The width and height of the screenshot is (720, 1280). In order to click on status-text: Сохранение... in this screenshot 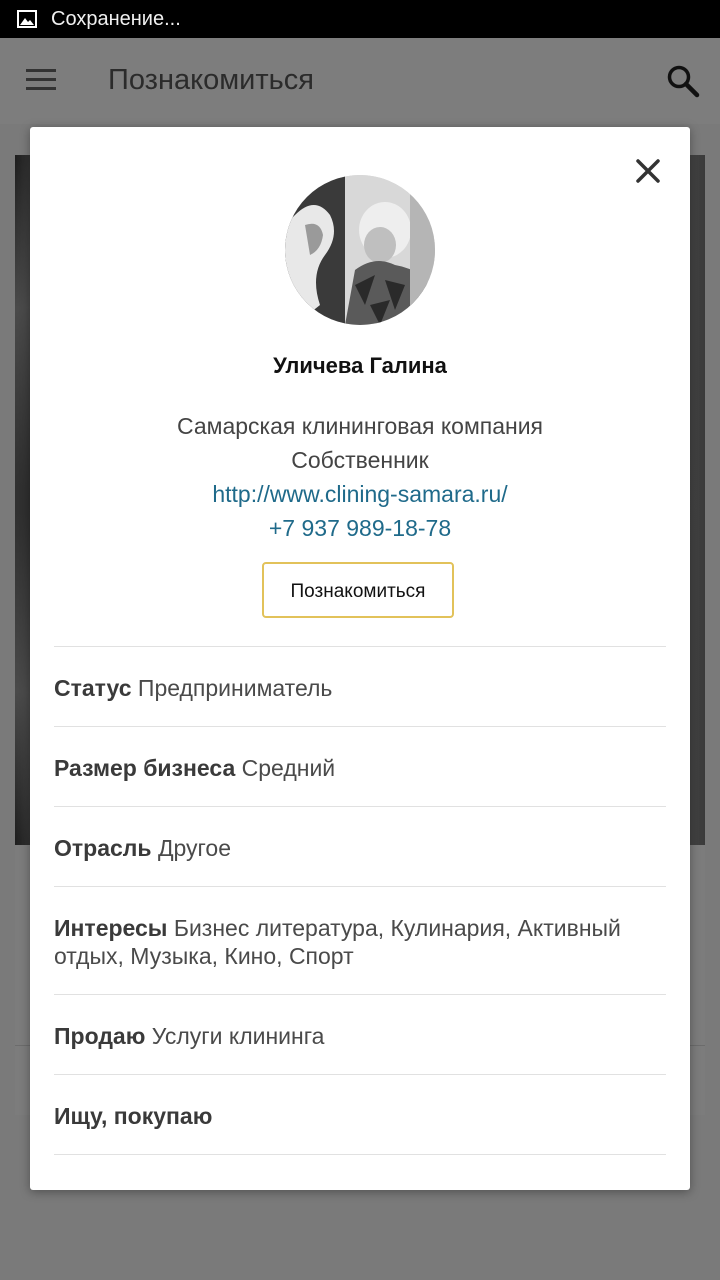, I will do `click(116, 18)`.